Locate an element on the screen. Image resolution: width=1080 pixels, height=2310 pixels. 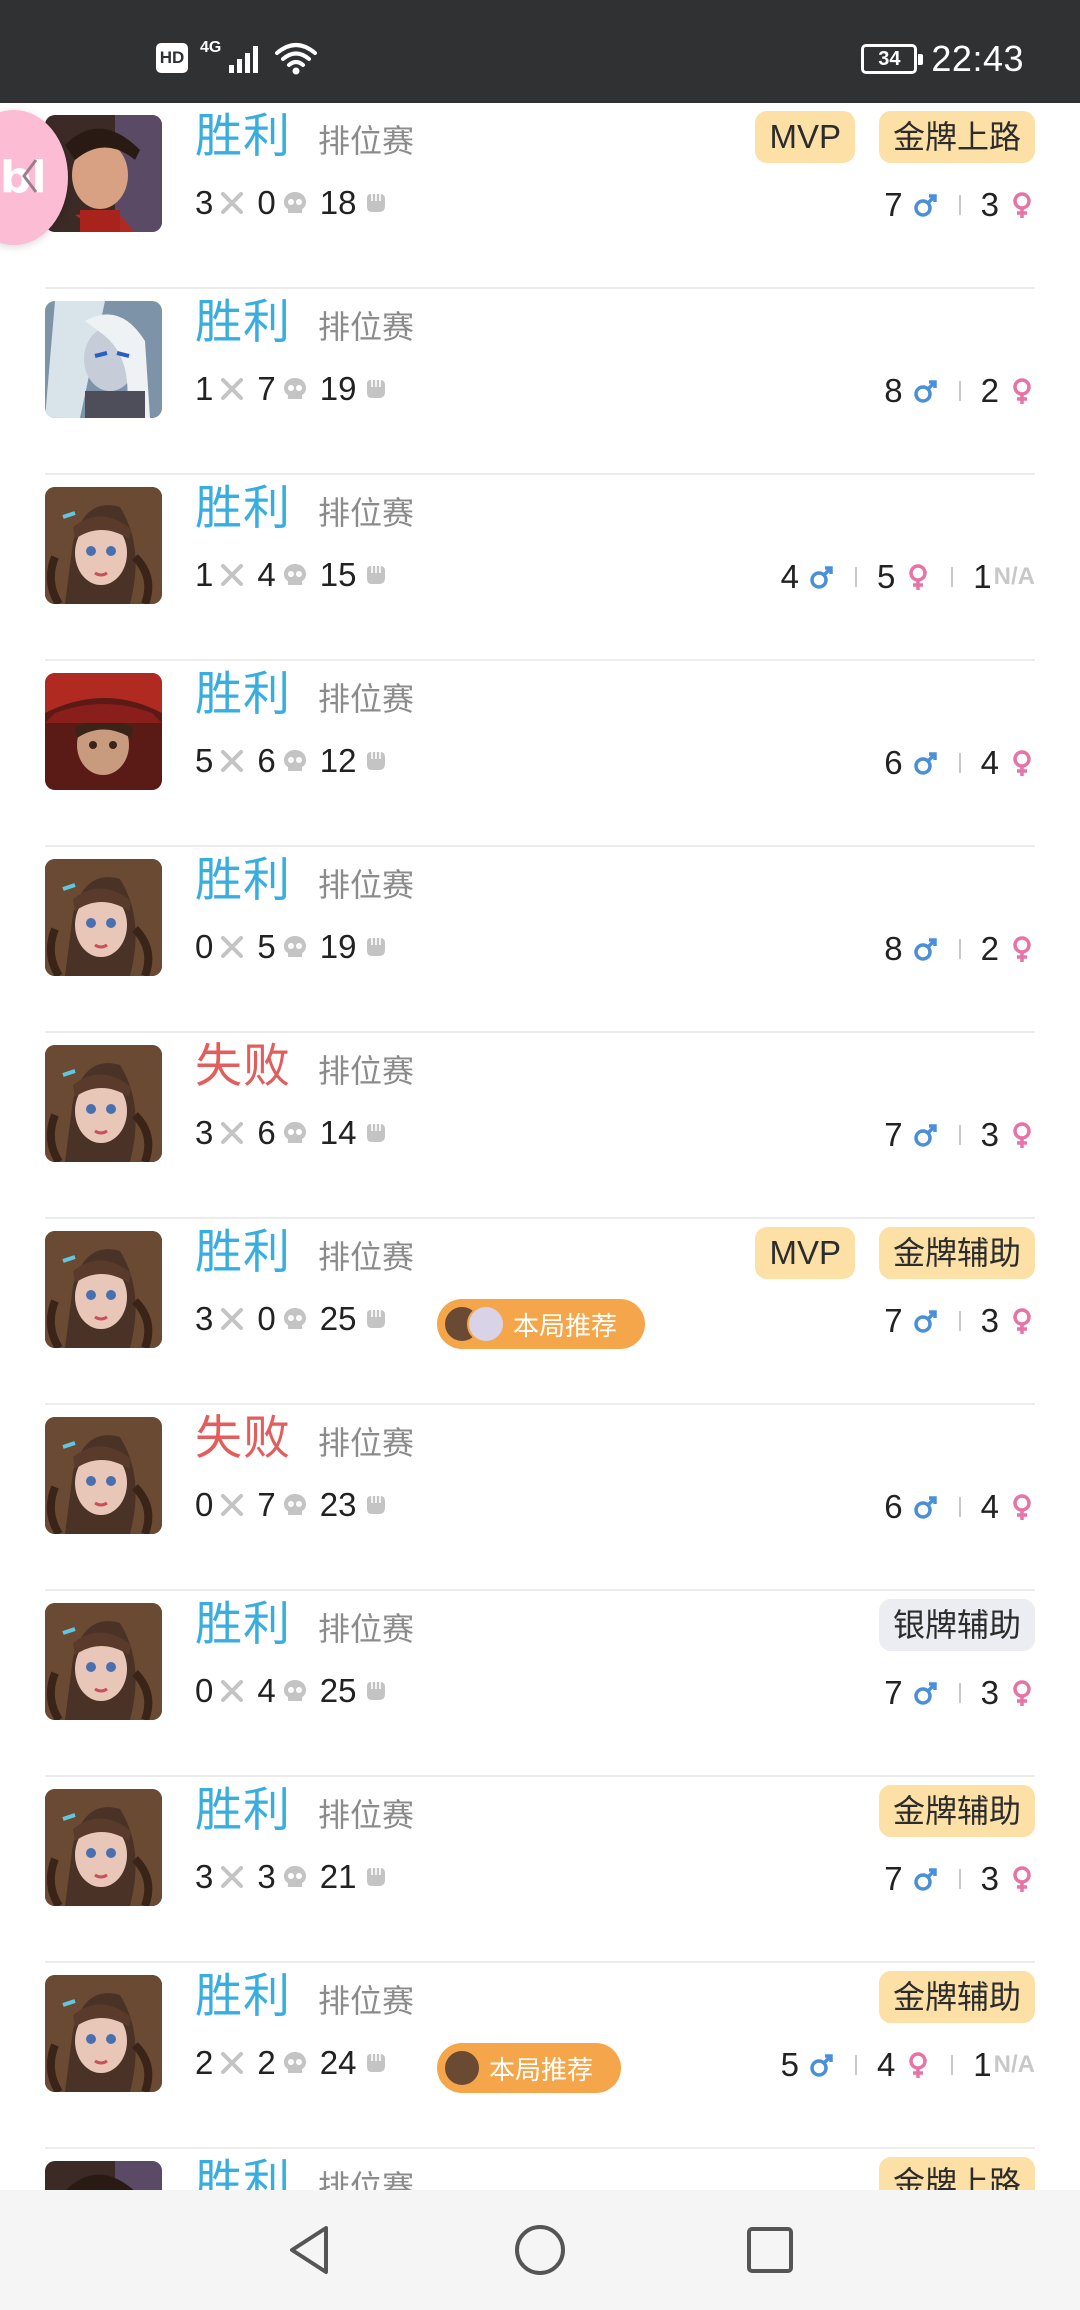
female-count: 2 is located at coordinates (989, 390).